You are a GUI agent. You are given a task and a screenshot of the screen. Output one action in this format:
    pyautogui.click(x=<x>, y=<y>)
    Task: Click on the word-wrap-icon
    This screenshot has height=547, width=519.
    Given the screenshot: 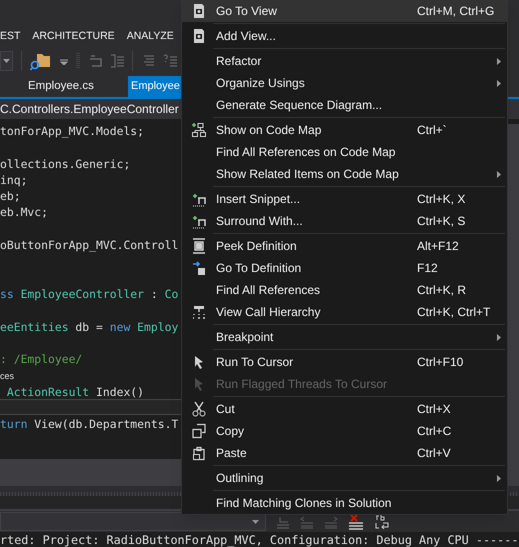 What is the action you would take?
    pyautogui.click(x=382, y=522)
    